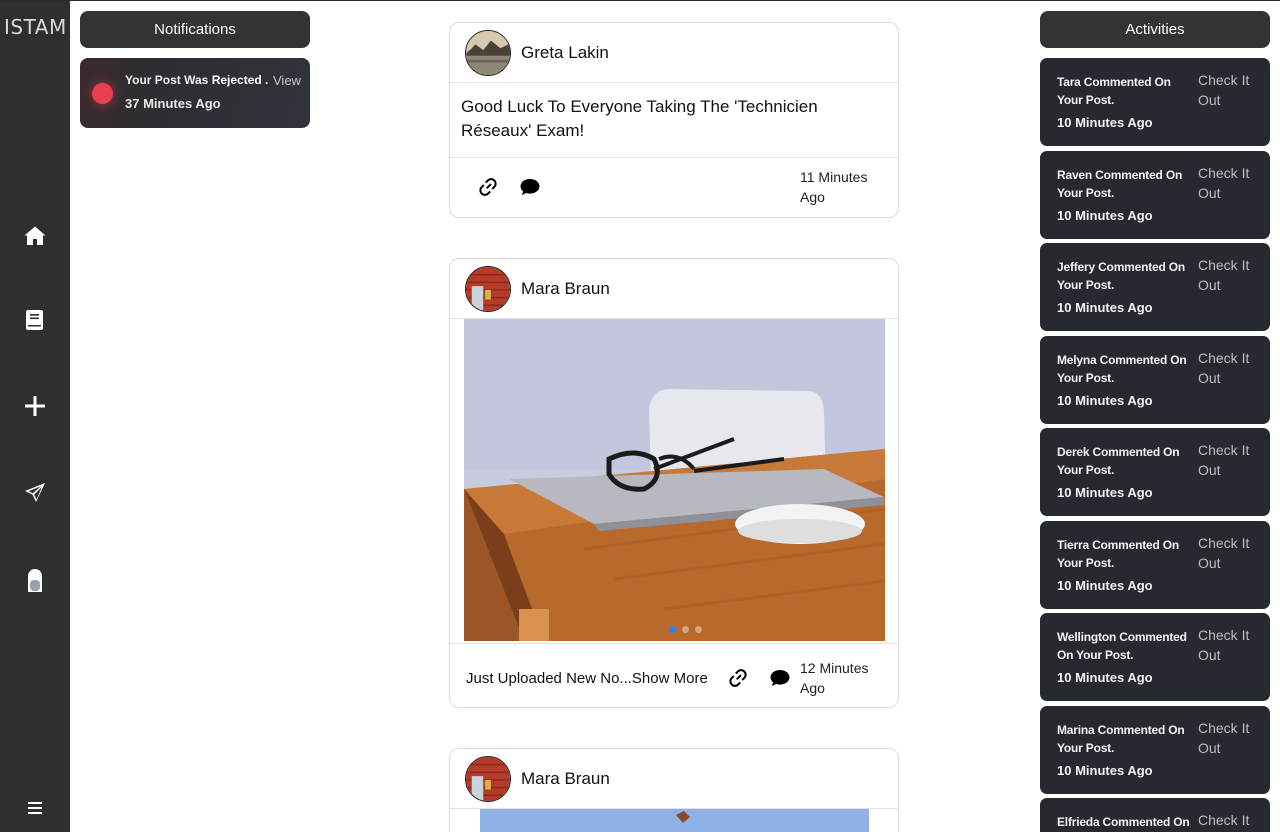  I want to click on post-caption: Just Uploaded New No...Show More, so click(587, 678).